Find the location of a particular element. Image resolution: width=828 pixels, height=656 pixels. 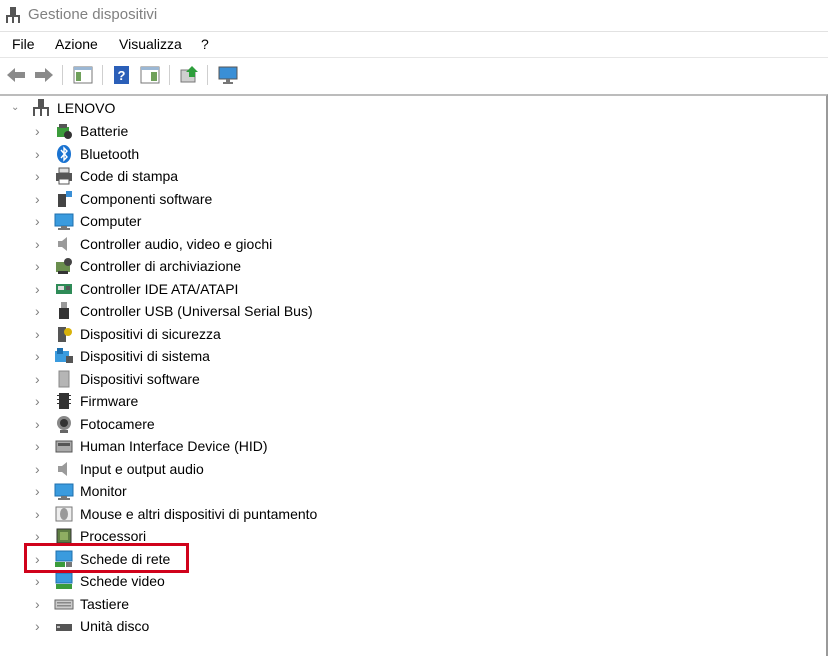

tree-item-label: Controller di archiviazione is located at coordinates (161, 266).